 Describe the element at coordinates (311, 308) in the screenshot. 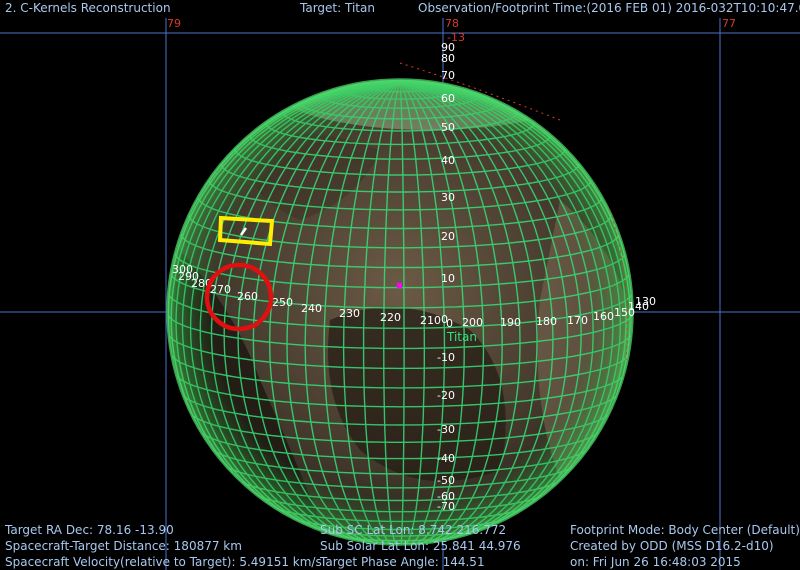

I see `longitude-label: 240` at that location.